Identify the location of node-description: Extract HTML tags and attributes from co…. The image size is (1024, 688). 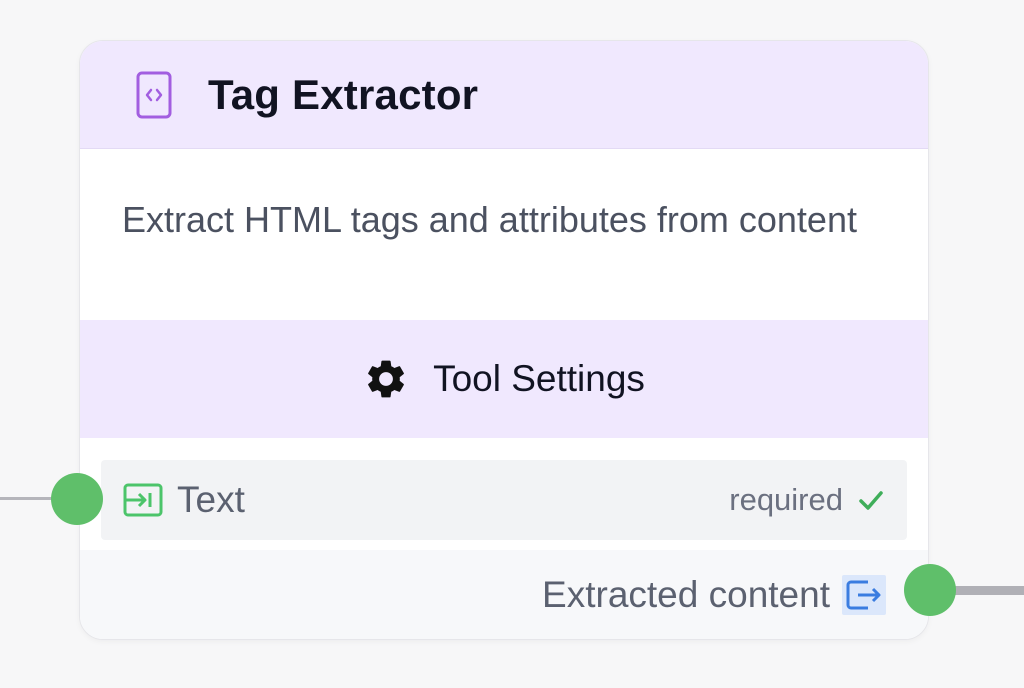
(489, 219).